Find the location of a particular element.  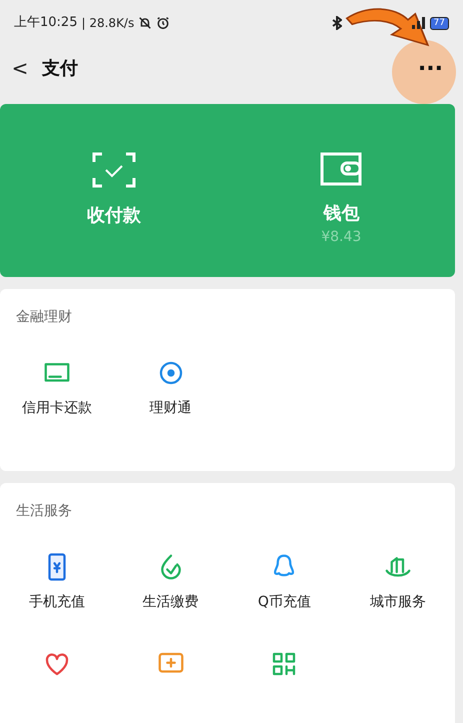

signal-icon is located at coordinates (419, 23).